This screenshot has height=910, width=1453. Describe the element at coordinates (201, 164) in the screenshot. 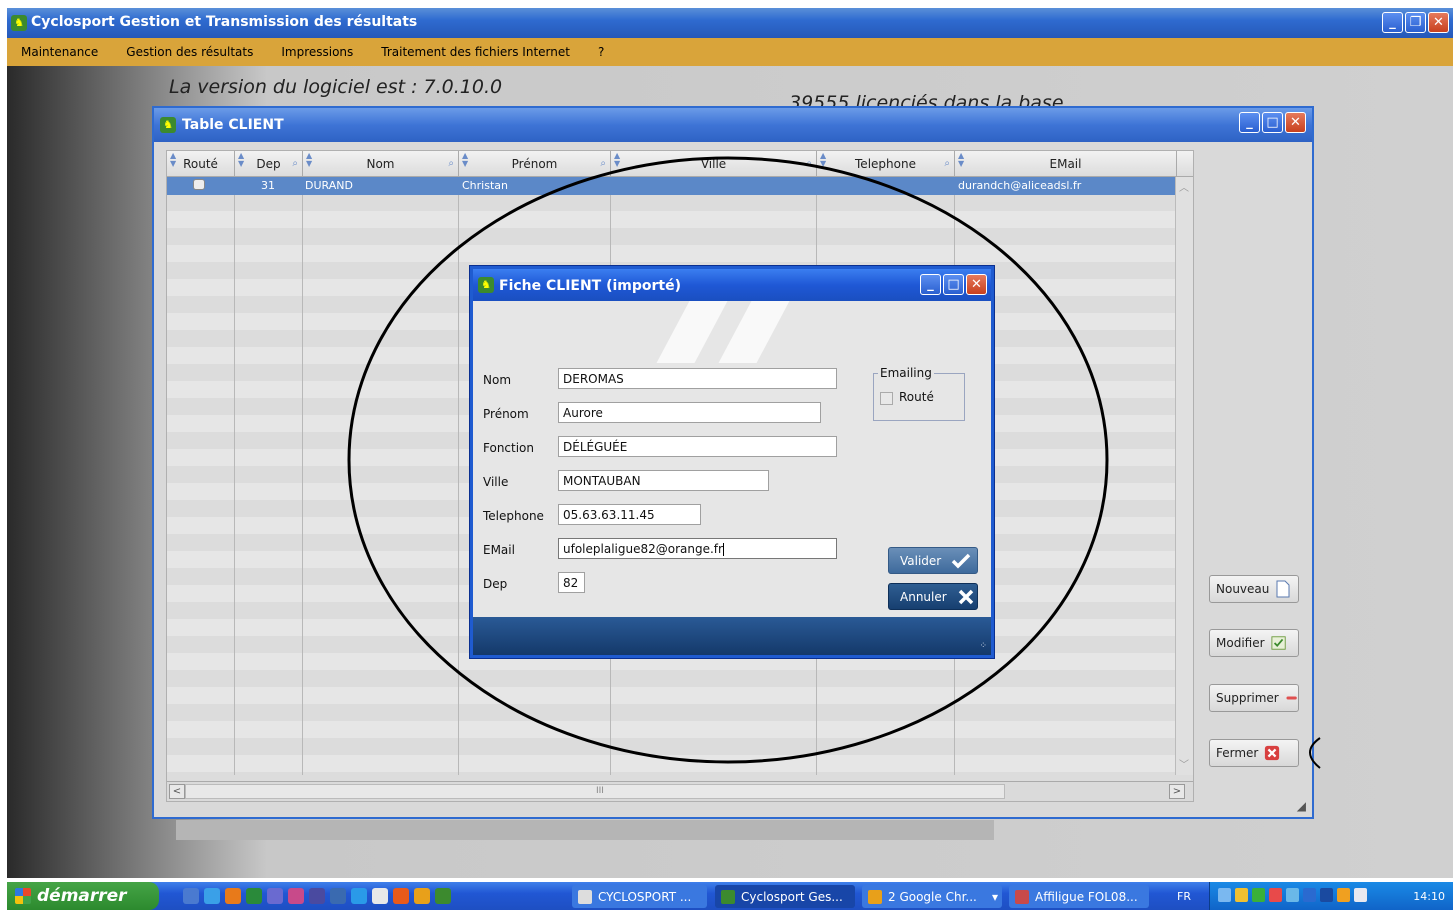

I see `column-header-route: ▲ ▼ Routé` at that location.